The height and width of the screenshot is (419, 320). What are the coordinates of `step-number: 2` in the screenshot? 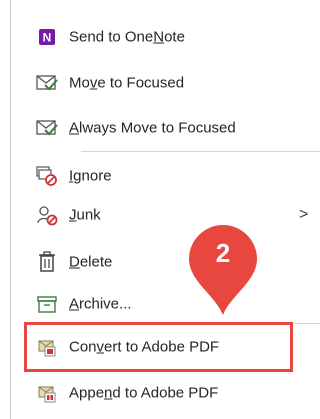 It's located at (223, 253).